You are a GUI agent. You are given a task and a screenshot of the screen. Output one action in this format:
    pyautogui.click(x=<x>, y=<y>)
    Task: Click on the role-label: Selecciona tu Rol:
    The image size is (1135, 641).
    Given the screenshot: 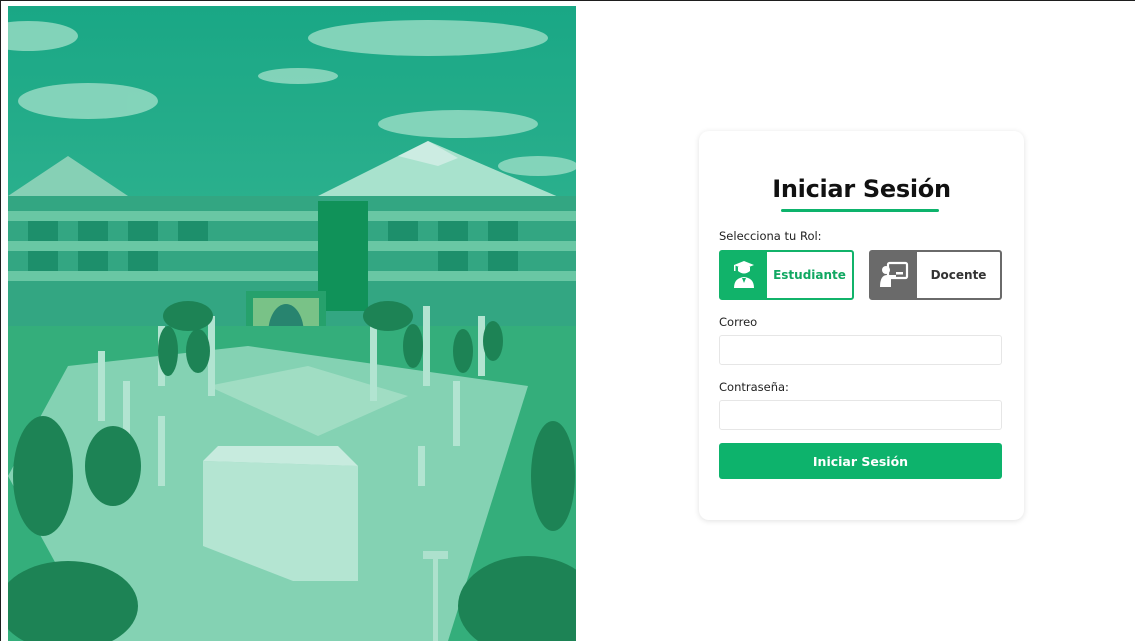 What is the action you would take?
    pyautogui.click(x=770, y=236)
    